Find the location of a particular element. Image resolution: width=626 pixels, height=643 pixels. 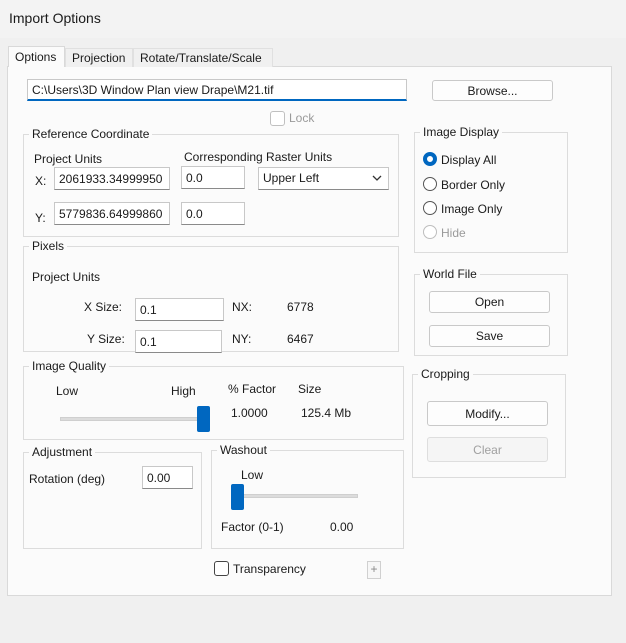

y-label: Y: is located at coordinates (40, 218).